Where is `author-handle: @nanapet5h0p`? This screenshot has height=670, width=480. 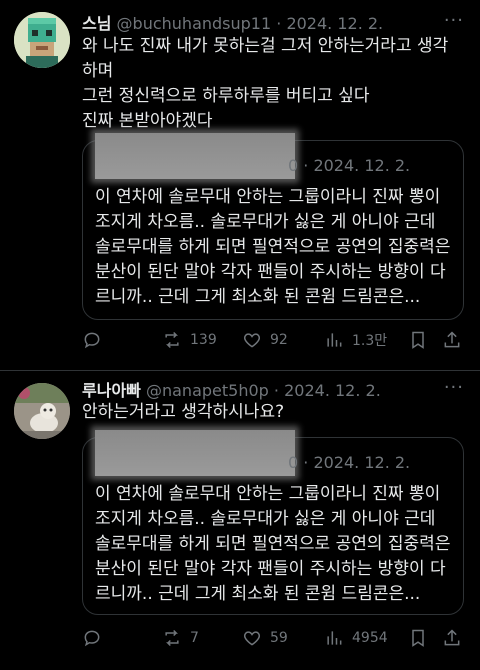 author-handle: @nanapet5h0p is located at coordinates (207, 390).